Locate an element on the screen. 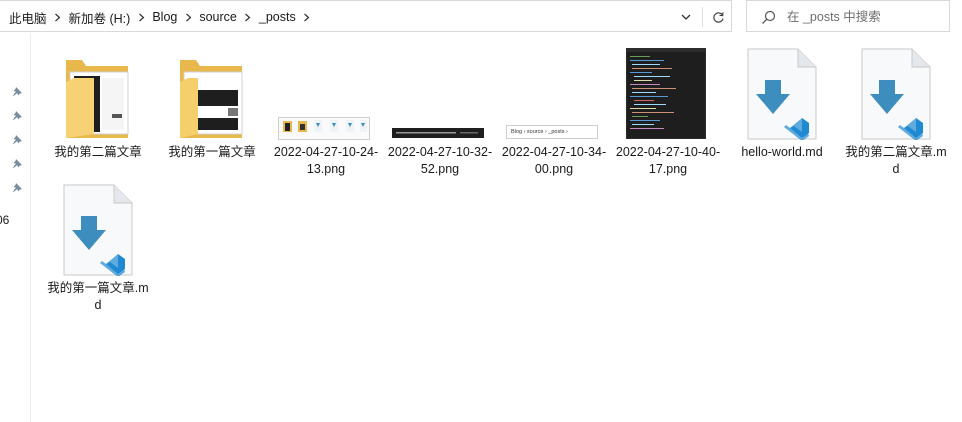  image-thumbnail: Blog › source › _posts › is located at coordinates (552, 132).